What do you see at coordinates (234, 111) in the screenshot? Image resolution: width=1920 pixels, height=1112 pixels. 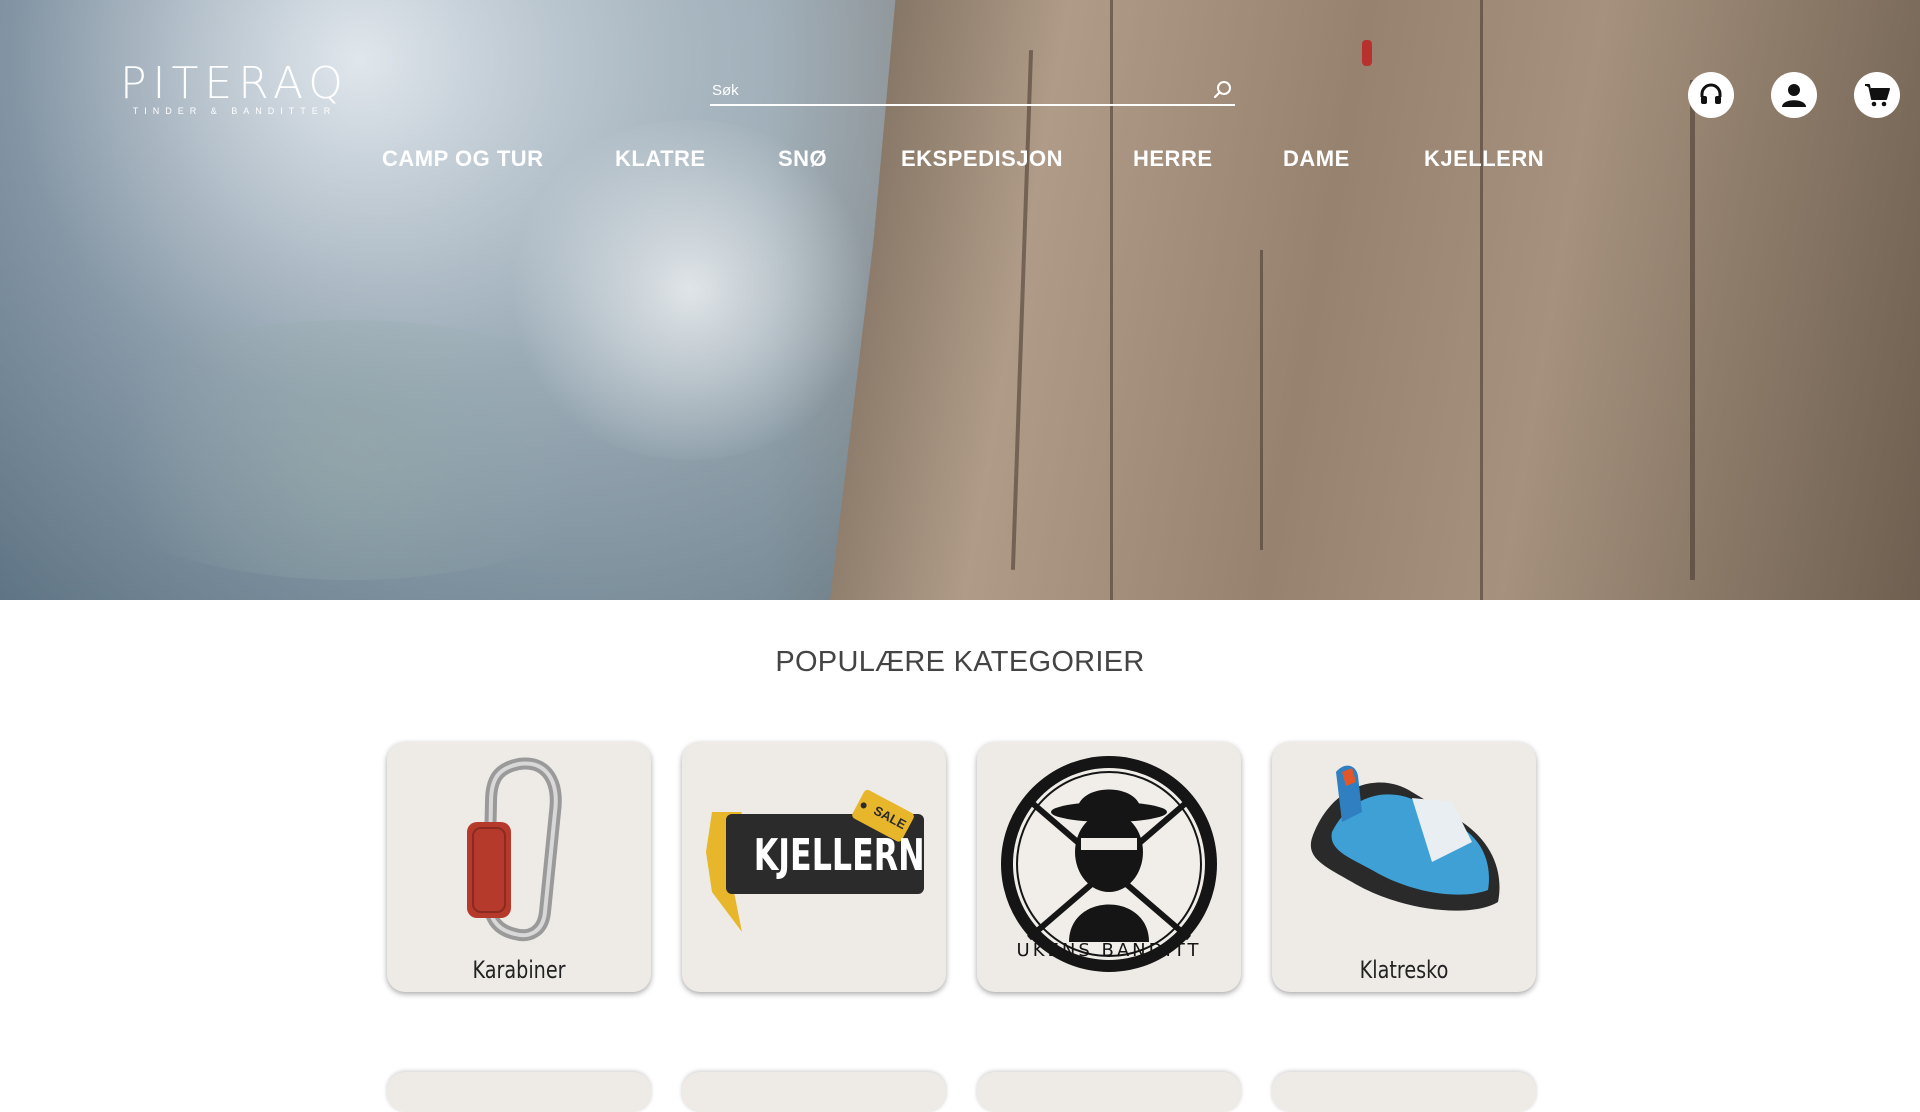 I see `logo-tagline: TINDER & BANDITTER` at bounding box center [234, 111].